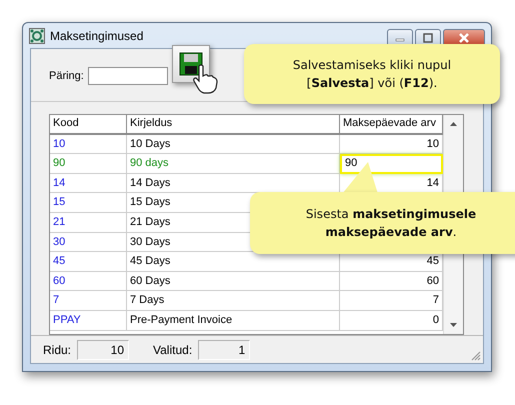  I want to click on query-label: Päring:, so click(66, 76).